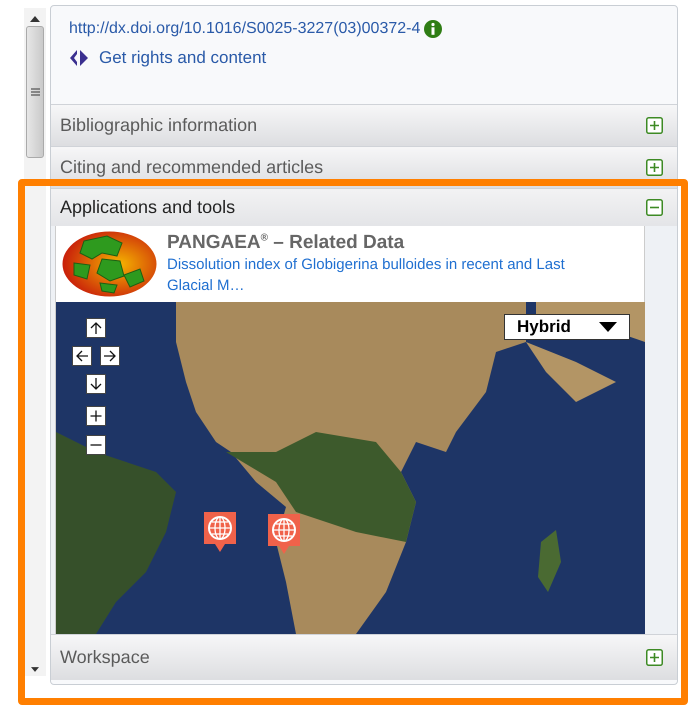  What do you see at coordinates (148, 207) in the screenshot?
I see `section-title: Applications and tools` at bounding box center [148, 207].